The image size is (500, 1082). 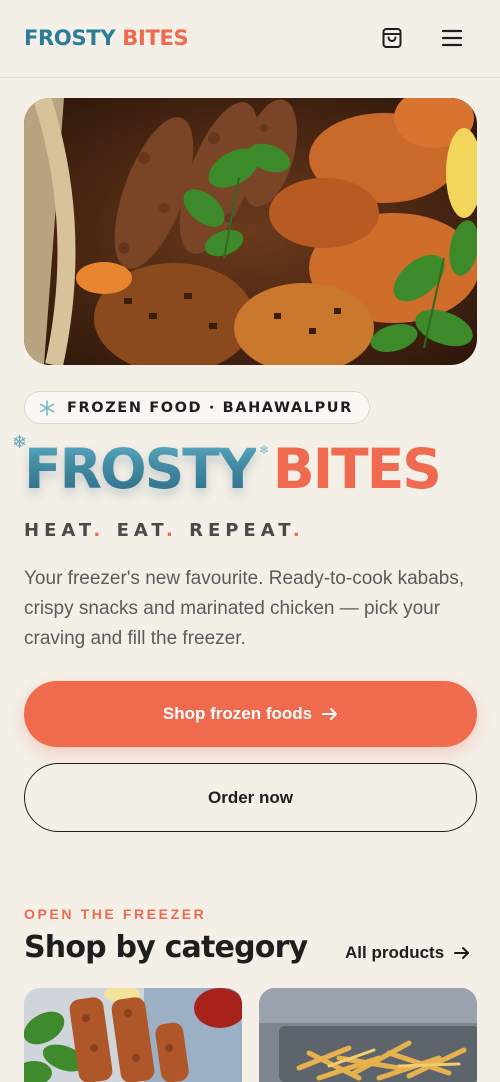 I want to click on logo-part-frosty: FROSTY, so click(x=70, y=38).